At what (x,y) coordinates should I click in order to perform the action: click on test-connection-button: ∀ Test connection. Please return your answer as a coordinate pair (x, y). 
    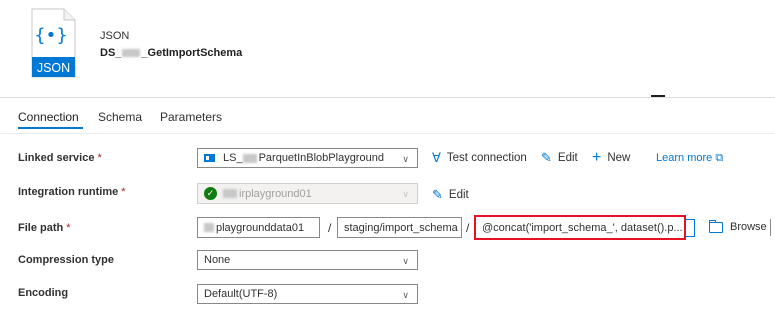
    Looking at the image, I should click on (479, 158).